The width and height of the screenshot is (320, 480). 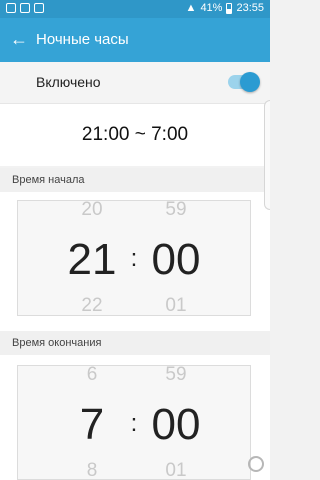 What do you see at coordinates (250, 8) in the screenshot?
I see `status-time: 23:55` at bounding box center [250, 8].